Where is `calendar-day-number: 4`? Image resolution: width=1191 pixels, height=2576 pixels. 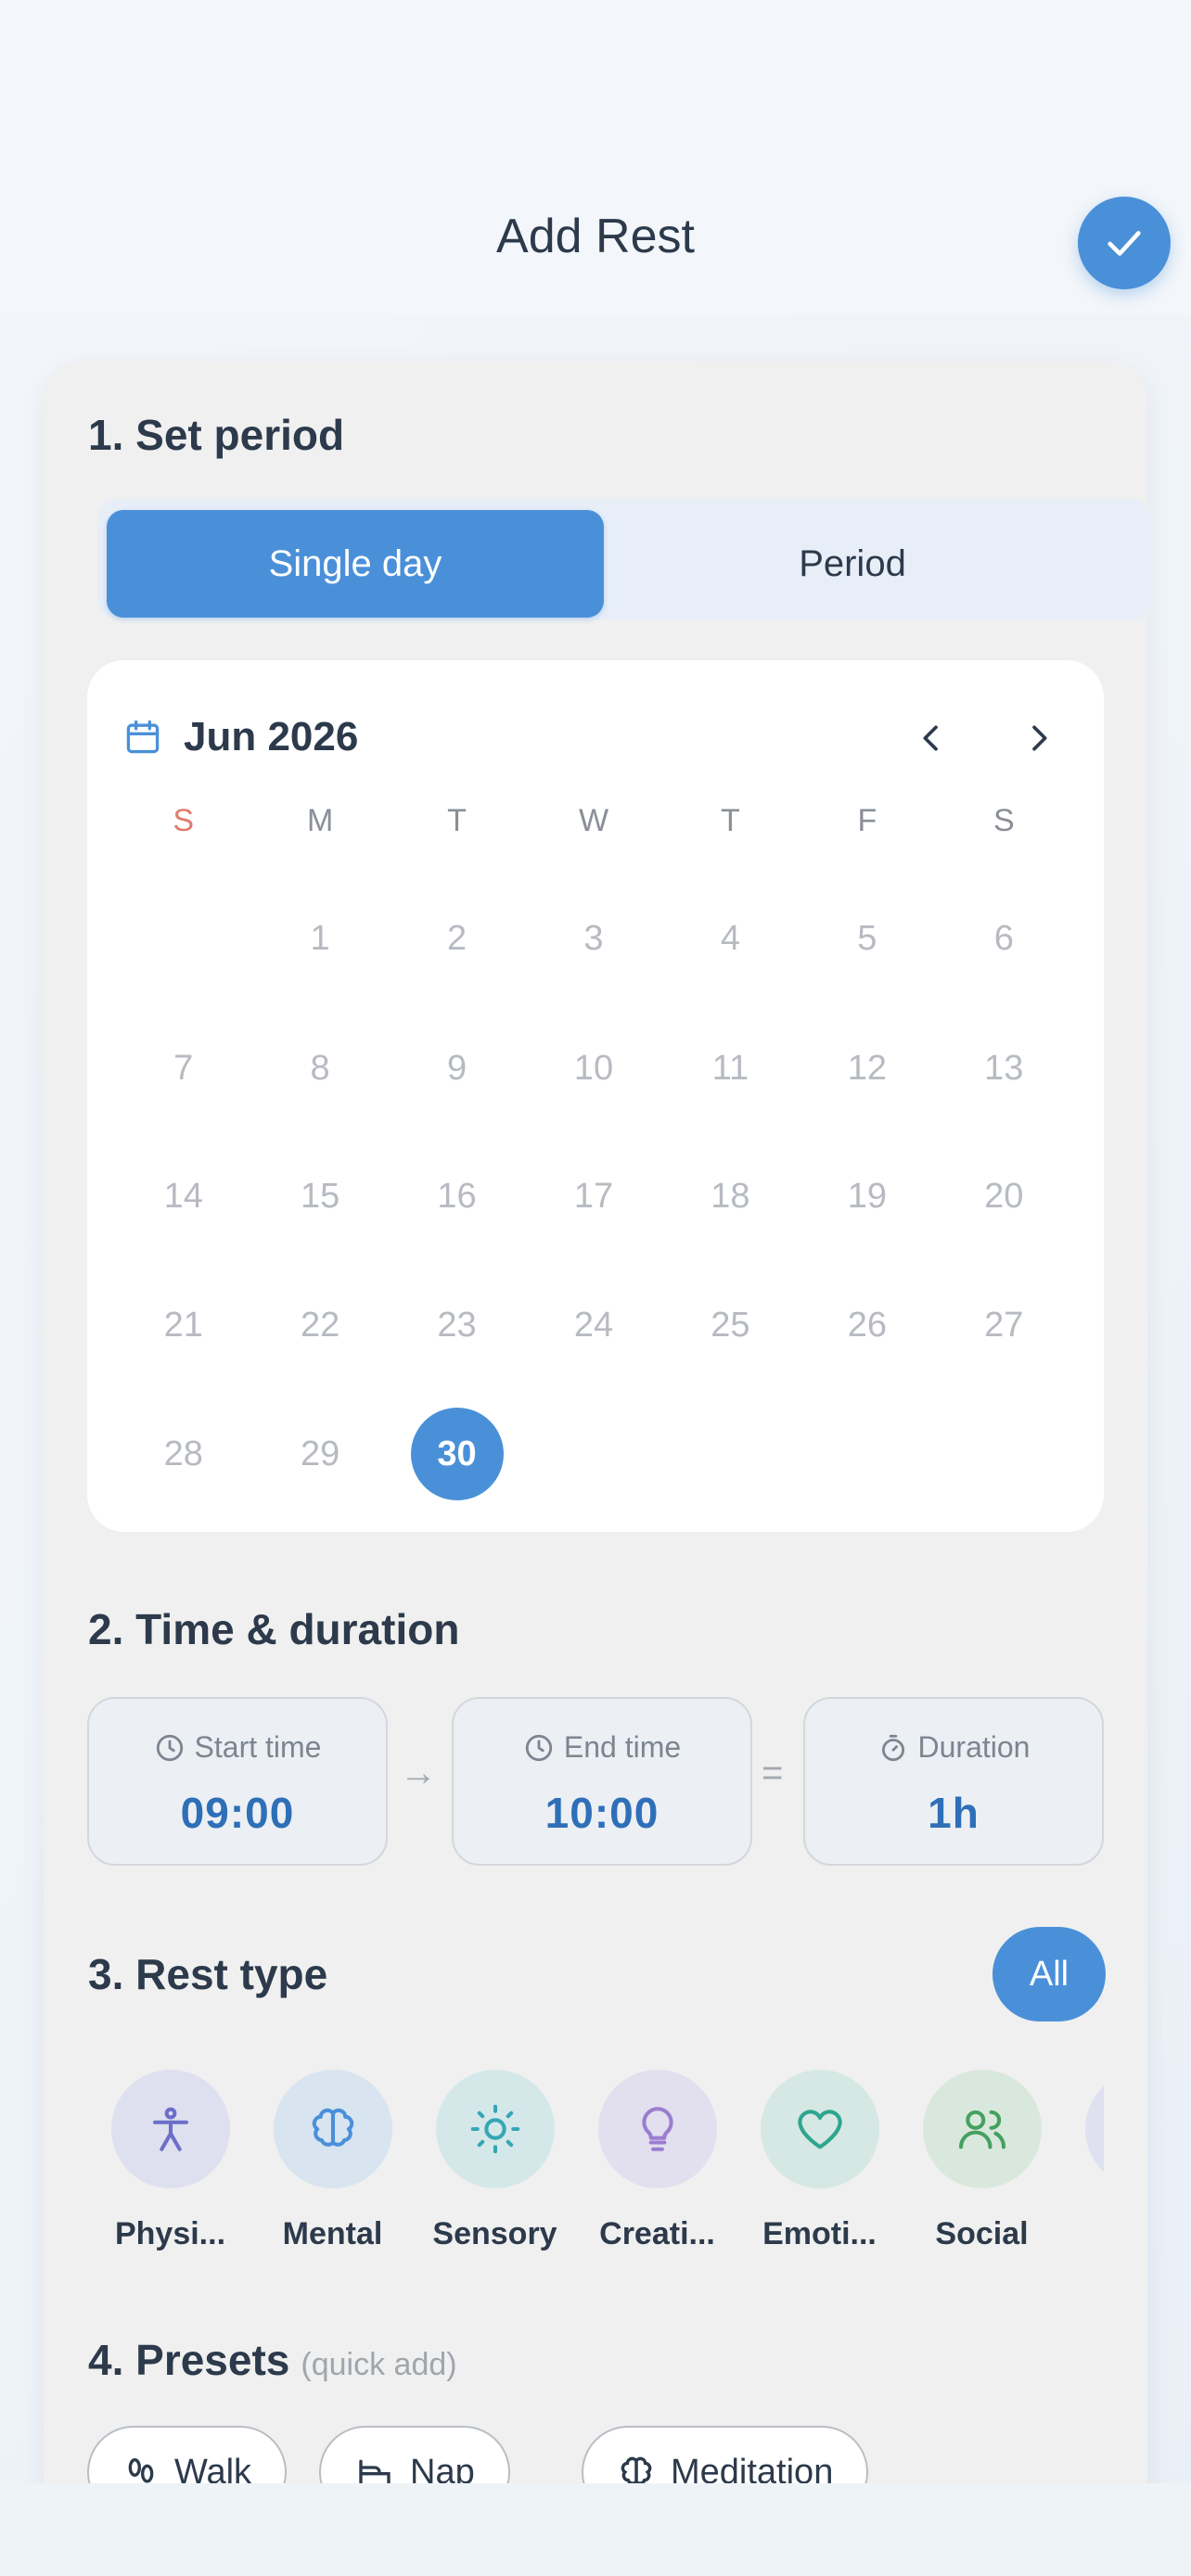 calendar-day-number: 4 is located at coordinates (730, 938).